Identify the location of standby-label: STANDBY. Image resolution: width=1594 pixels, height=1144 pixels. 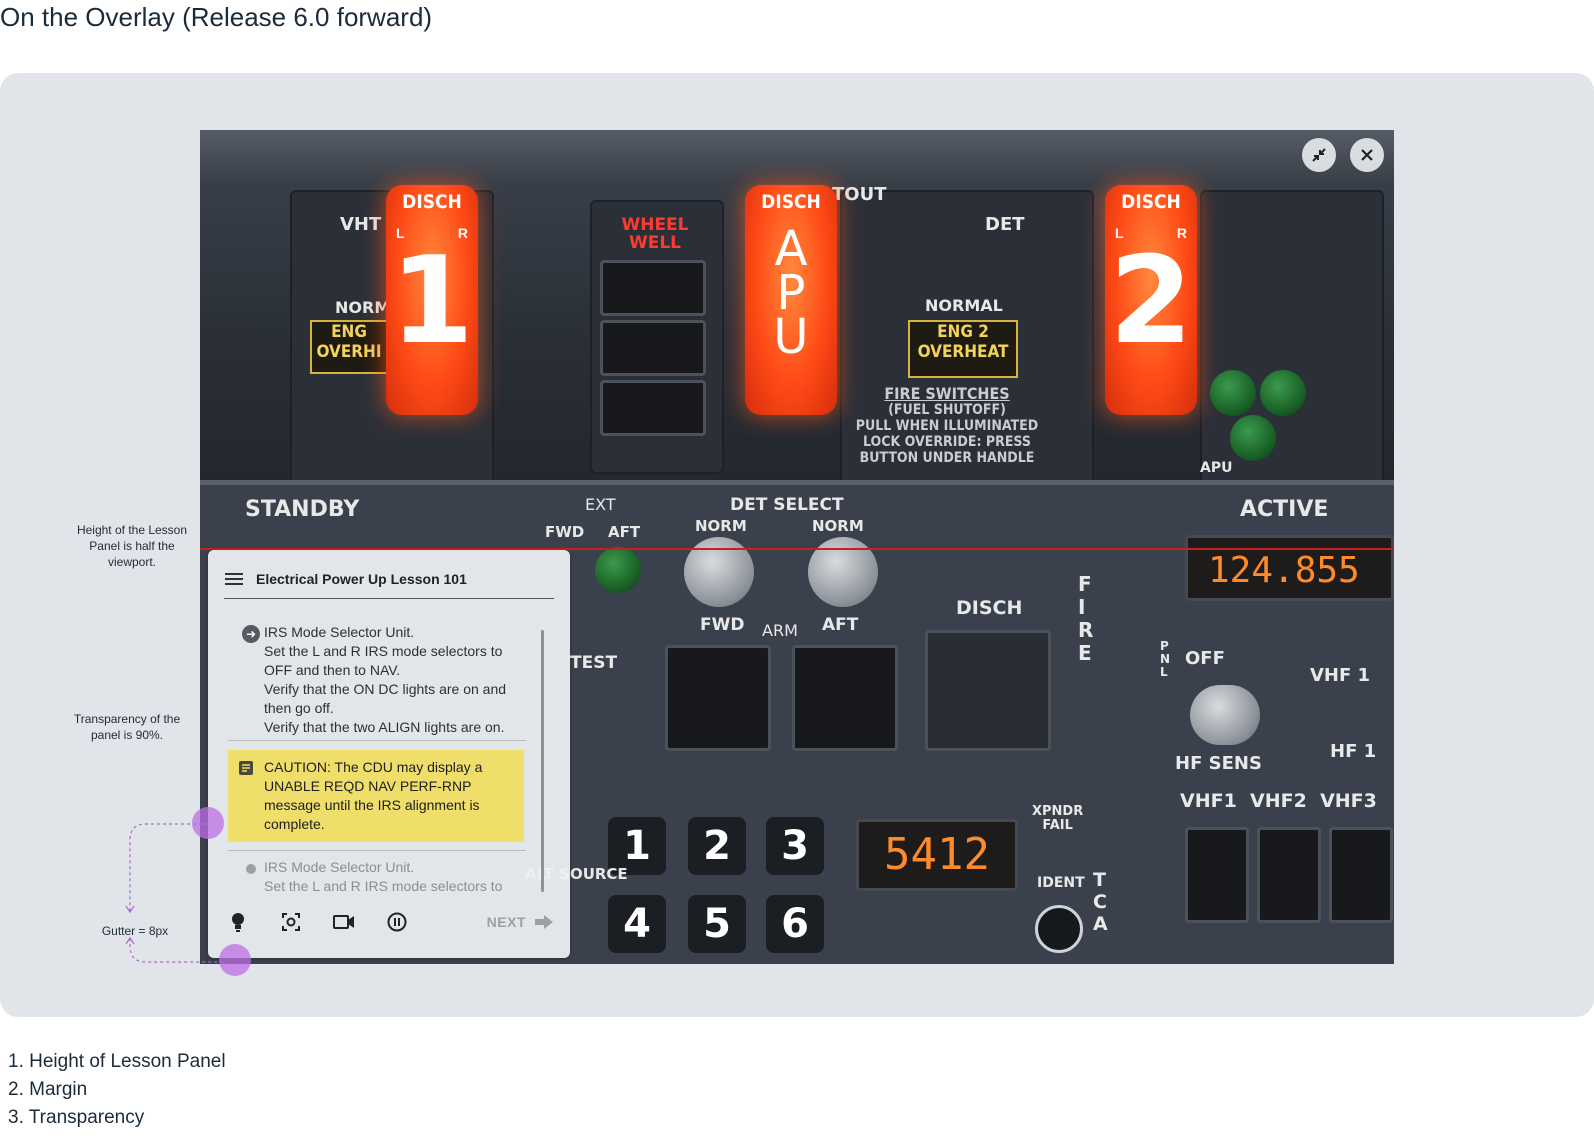
(302, 509).